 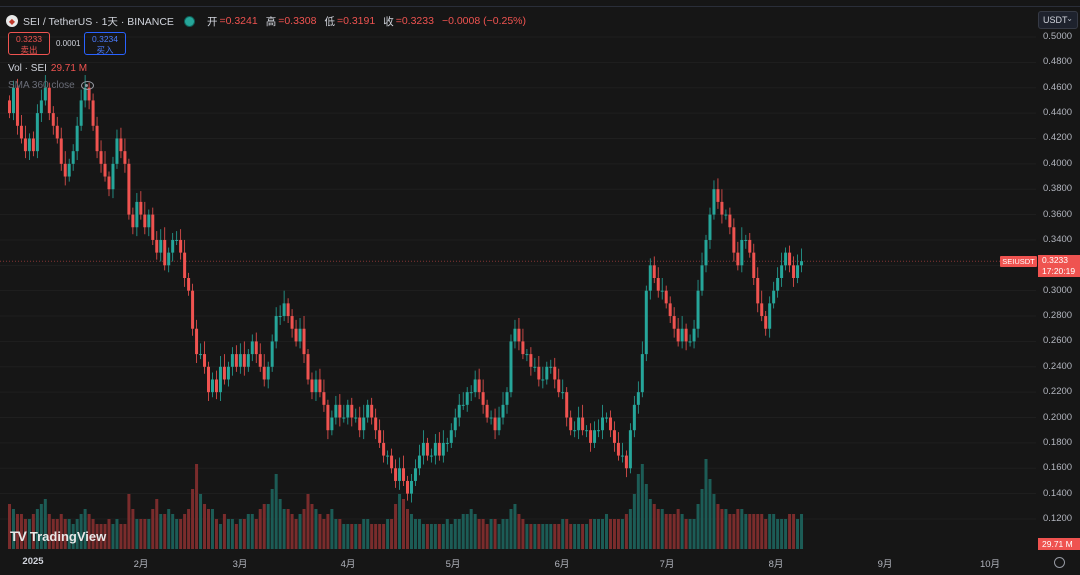 What do you see at coordinates (1059, 266) in the screenshot?
I see `last-price-badge: 0.3233 17:20:19` at bounding box center [1059, 266].